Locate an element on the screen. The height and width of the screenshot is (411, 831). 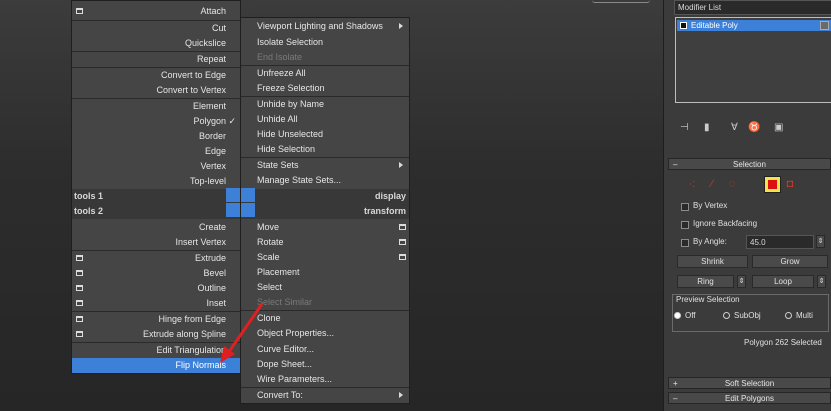
menu-item-unhide-by-name: Unhide by Name is located at coordinates (325, 104).